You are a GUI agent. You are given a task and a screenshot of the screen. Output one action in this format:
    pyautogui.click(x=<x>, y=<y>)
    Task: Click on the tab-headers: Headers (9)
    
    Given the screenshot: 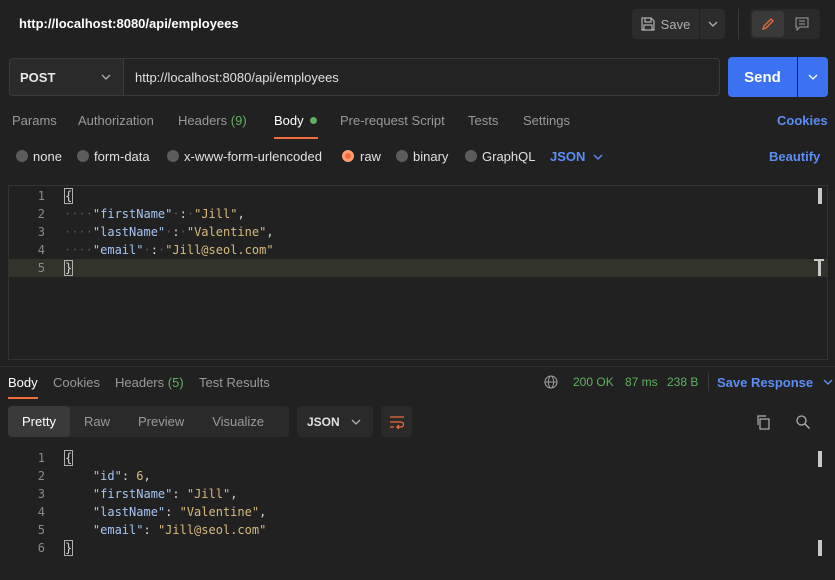 What is the action you would take?
    pyautogui.click(x=212, y=120)
    